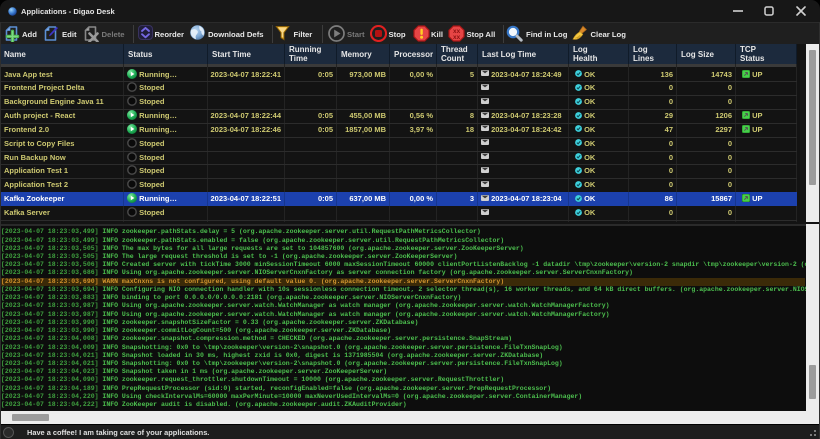  What do you see at coordinates (457, 37) in the screenshot?
I see `svg-text: xx` at bounding box center [457, 37].